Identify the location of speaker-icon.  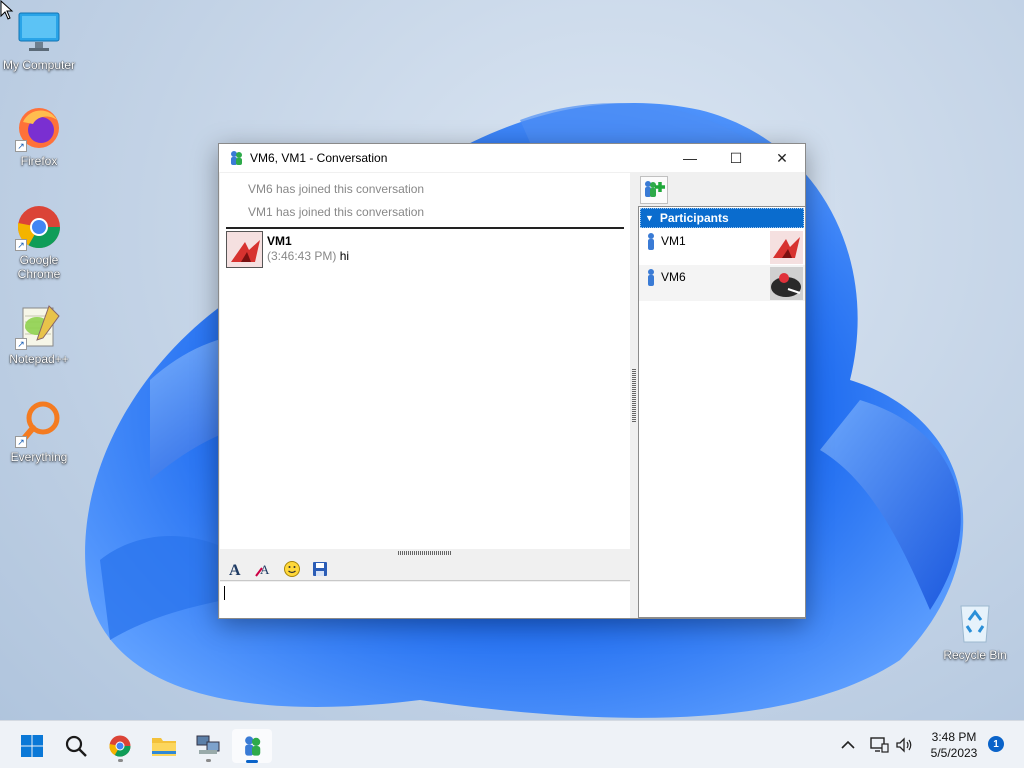
(904, 745).